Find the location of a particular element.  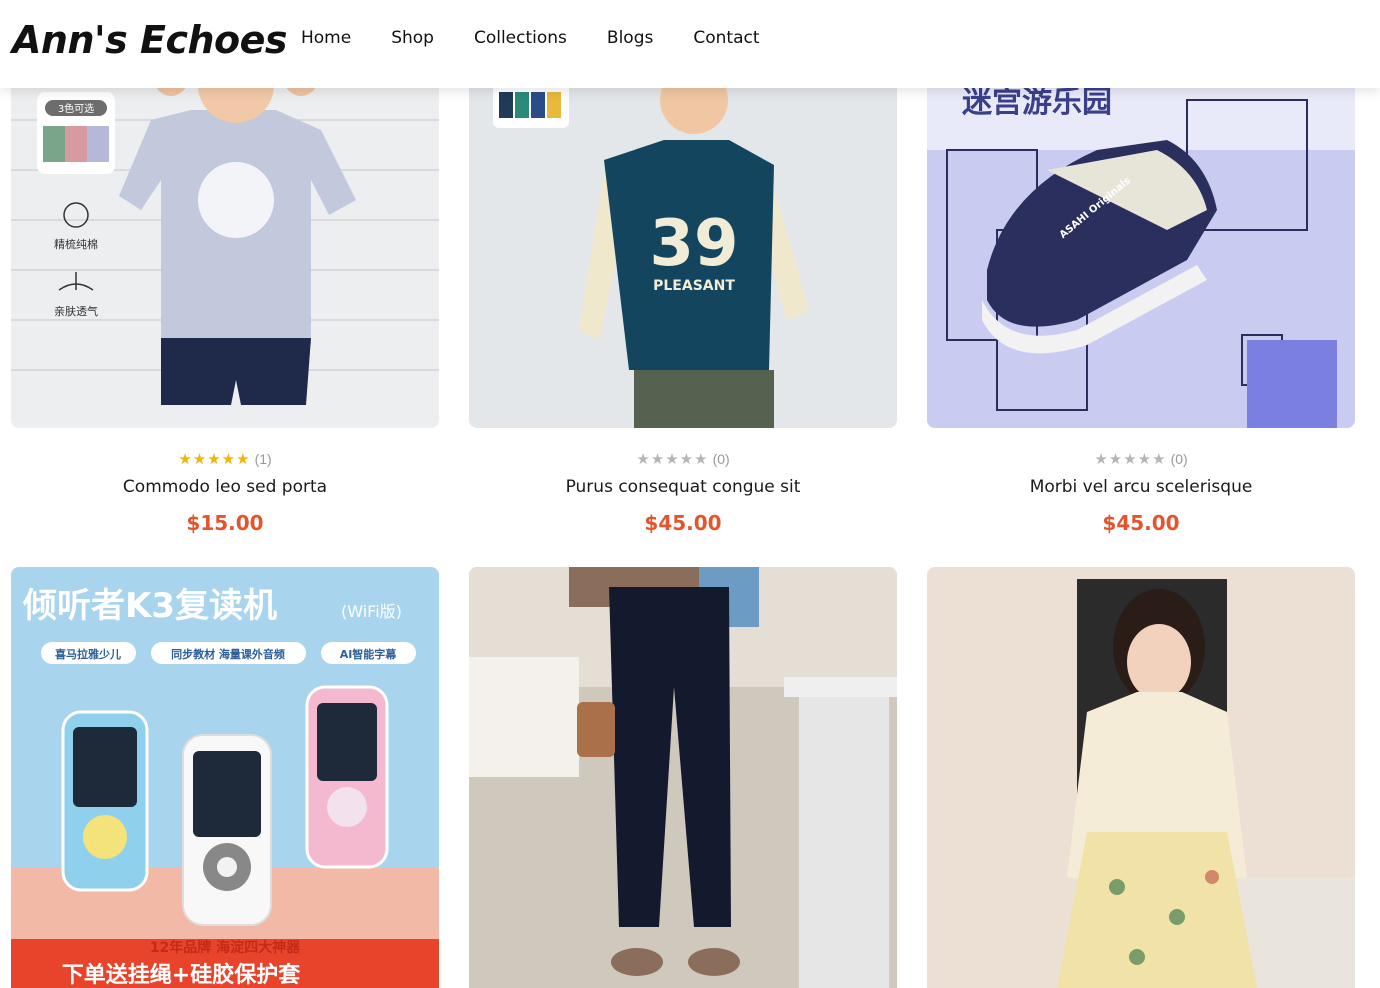

product-name: Commodo leo sed porta is located at coordinates (225, 487).